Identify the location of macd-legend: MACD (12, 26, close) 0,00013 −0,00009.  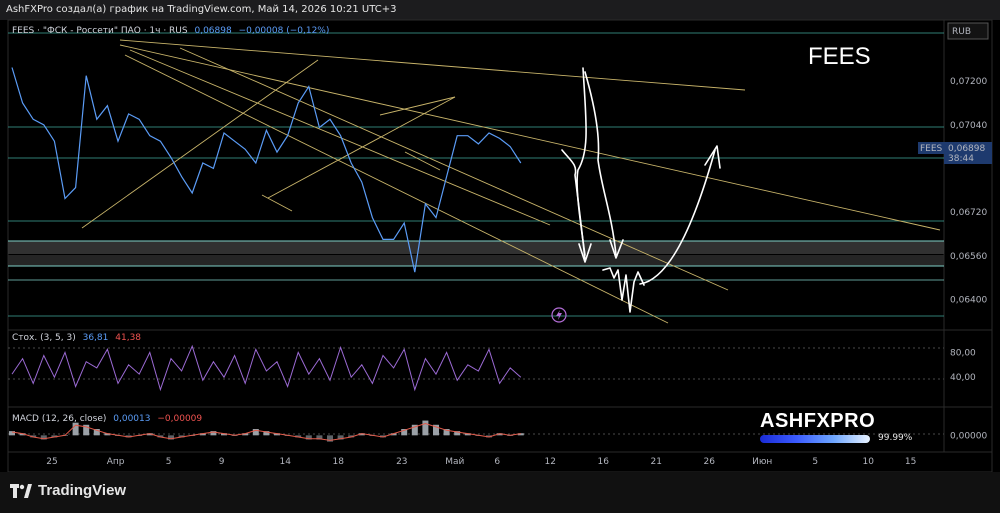
(107, 419).